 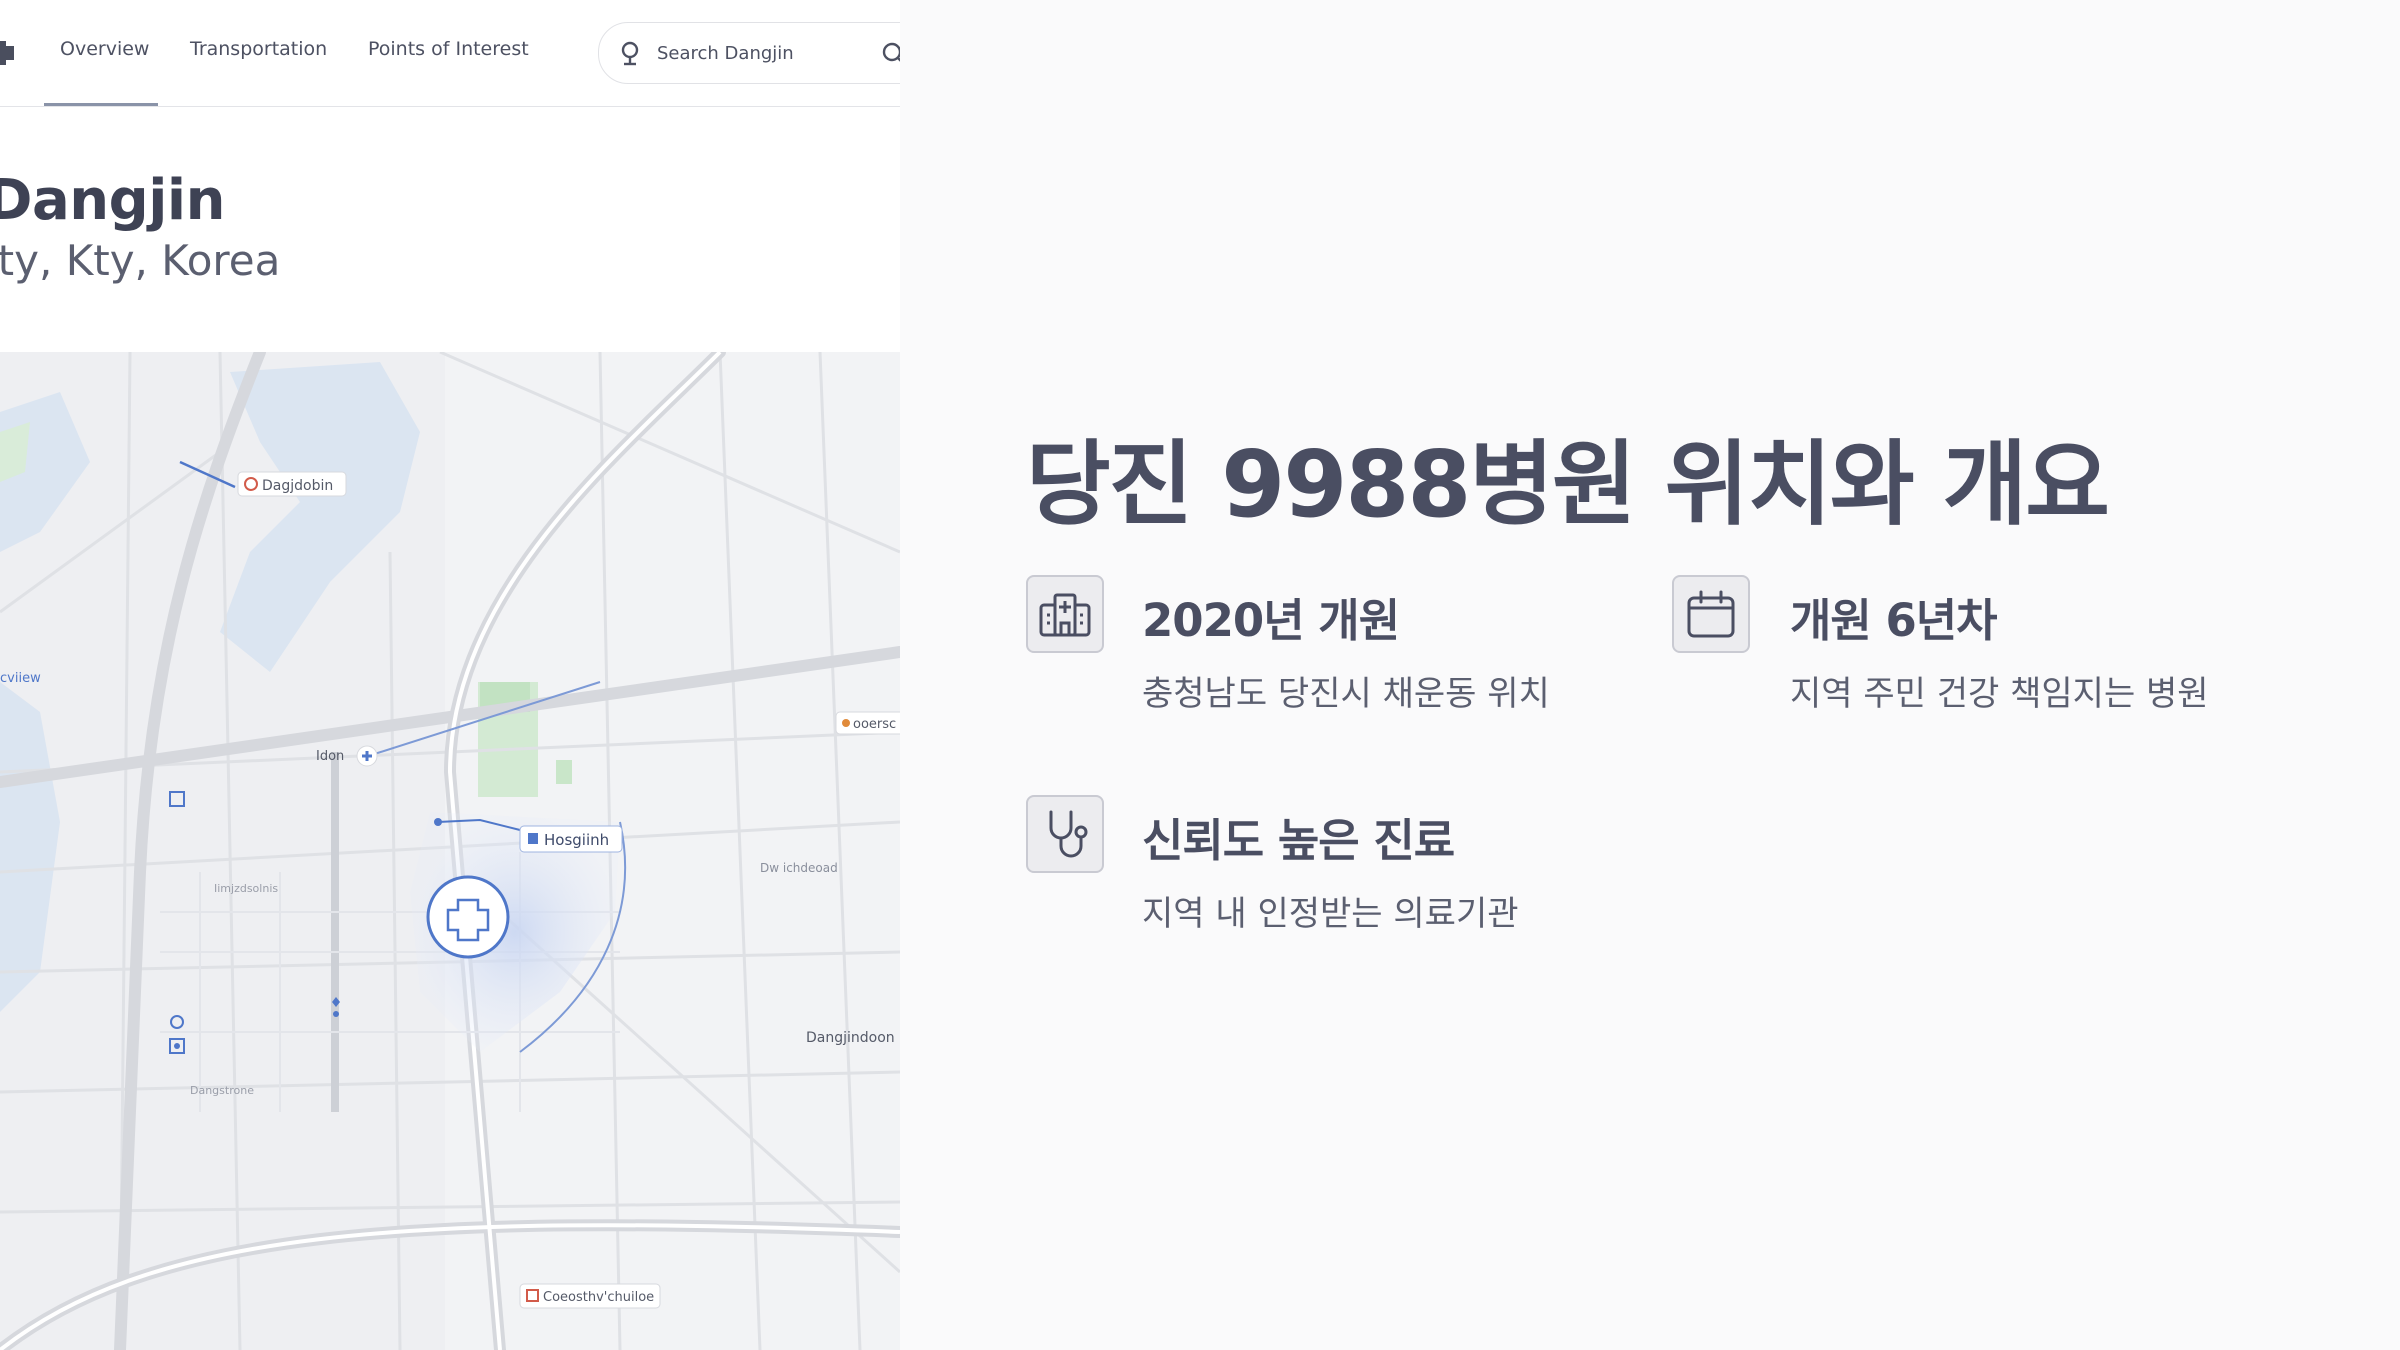 I want to click on hospital-marker-icon, so click(x=468, y=917).